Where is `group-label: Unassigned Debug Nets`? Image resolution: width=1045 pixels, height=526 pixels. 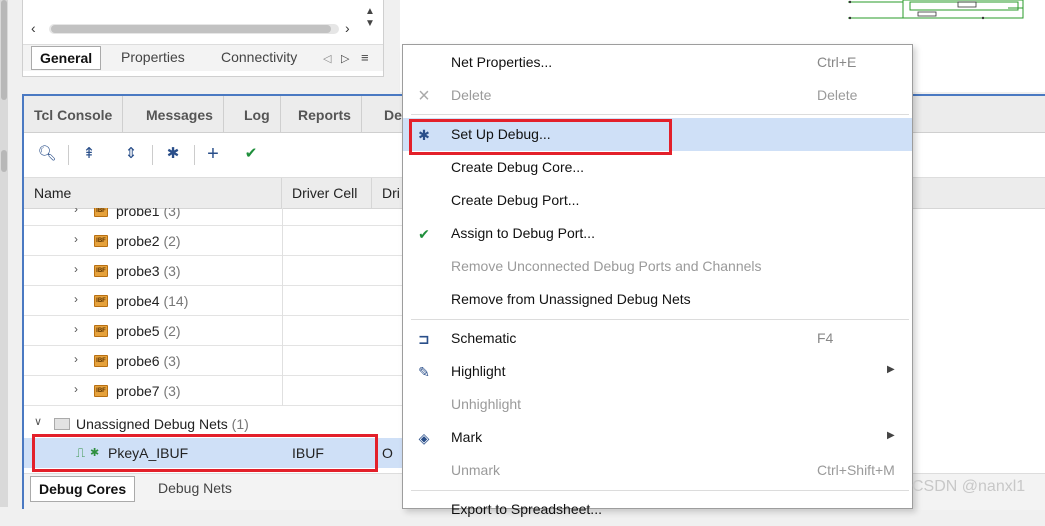 group-label: Unassigned Debug Nets is located at coordinates (152, 424).